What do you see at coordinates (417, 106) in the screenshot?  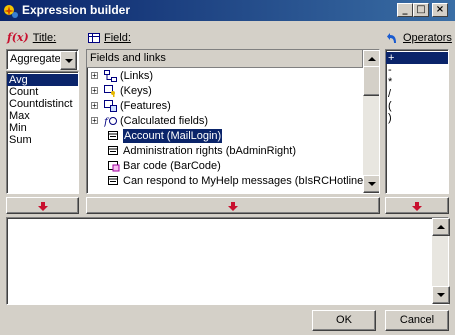 I see `operator-item: (` at bounding box center [417, 106].